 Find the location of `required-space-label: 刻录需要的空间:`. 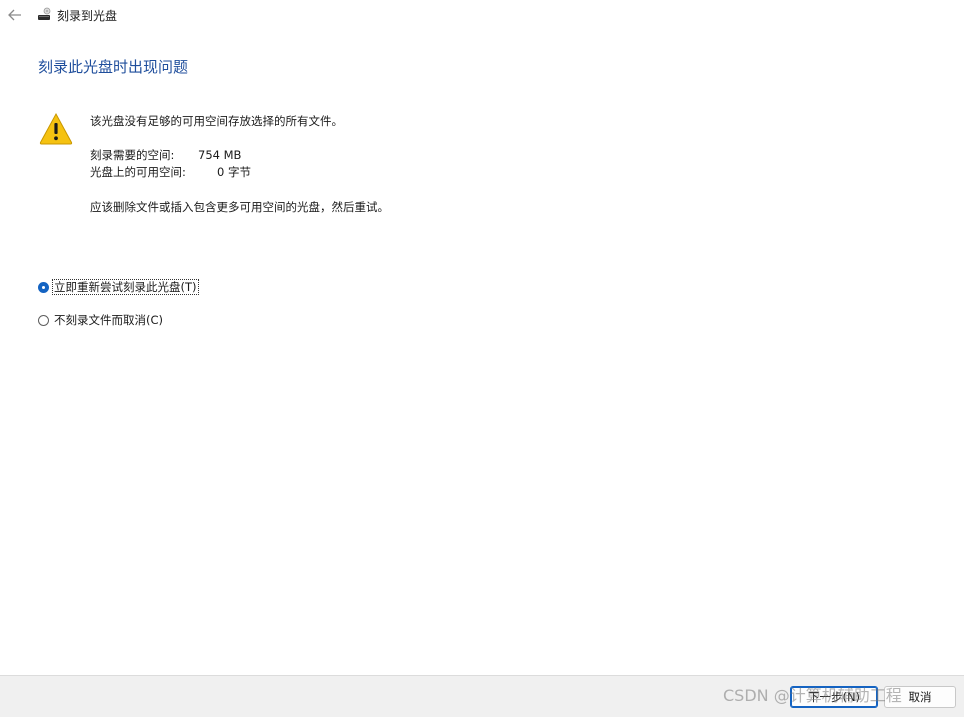

required-space-label: 刻录需要的空间: is located at coordinates (132, 155).